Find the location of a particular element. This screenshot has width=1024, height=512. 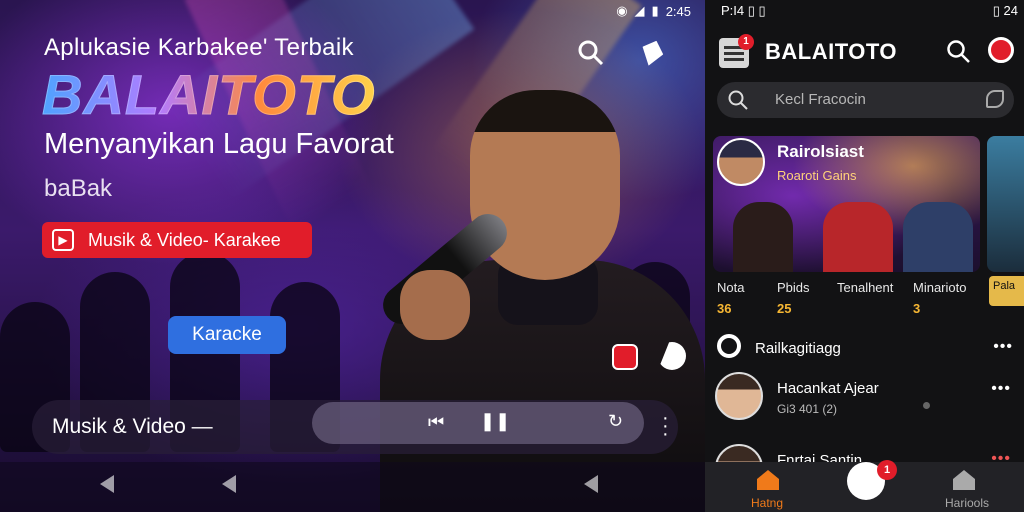

list-item-name: Hacankat Ajear is located at coordinates (828, 388).